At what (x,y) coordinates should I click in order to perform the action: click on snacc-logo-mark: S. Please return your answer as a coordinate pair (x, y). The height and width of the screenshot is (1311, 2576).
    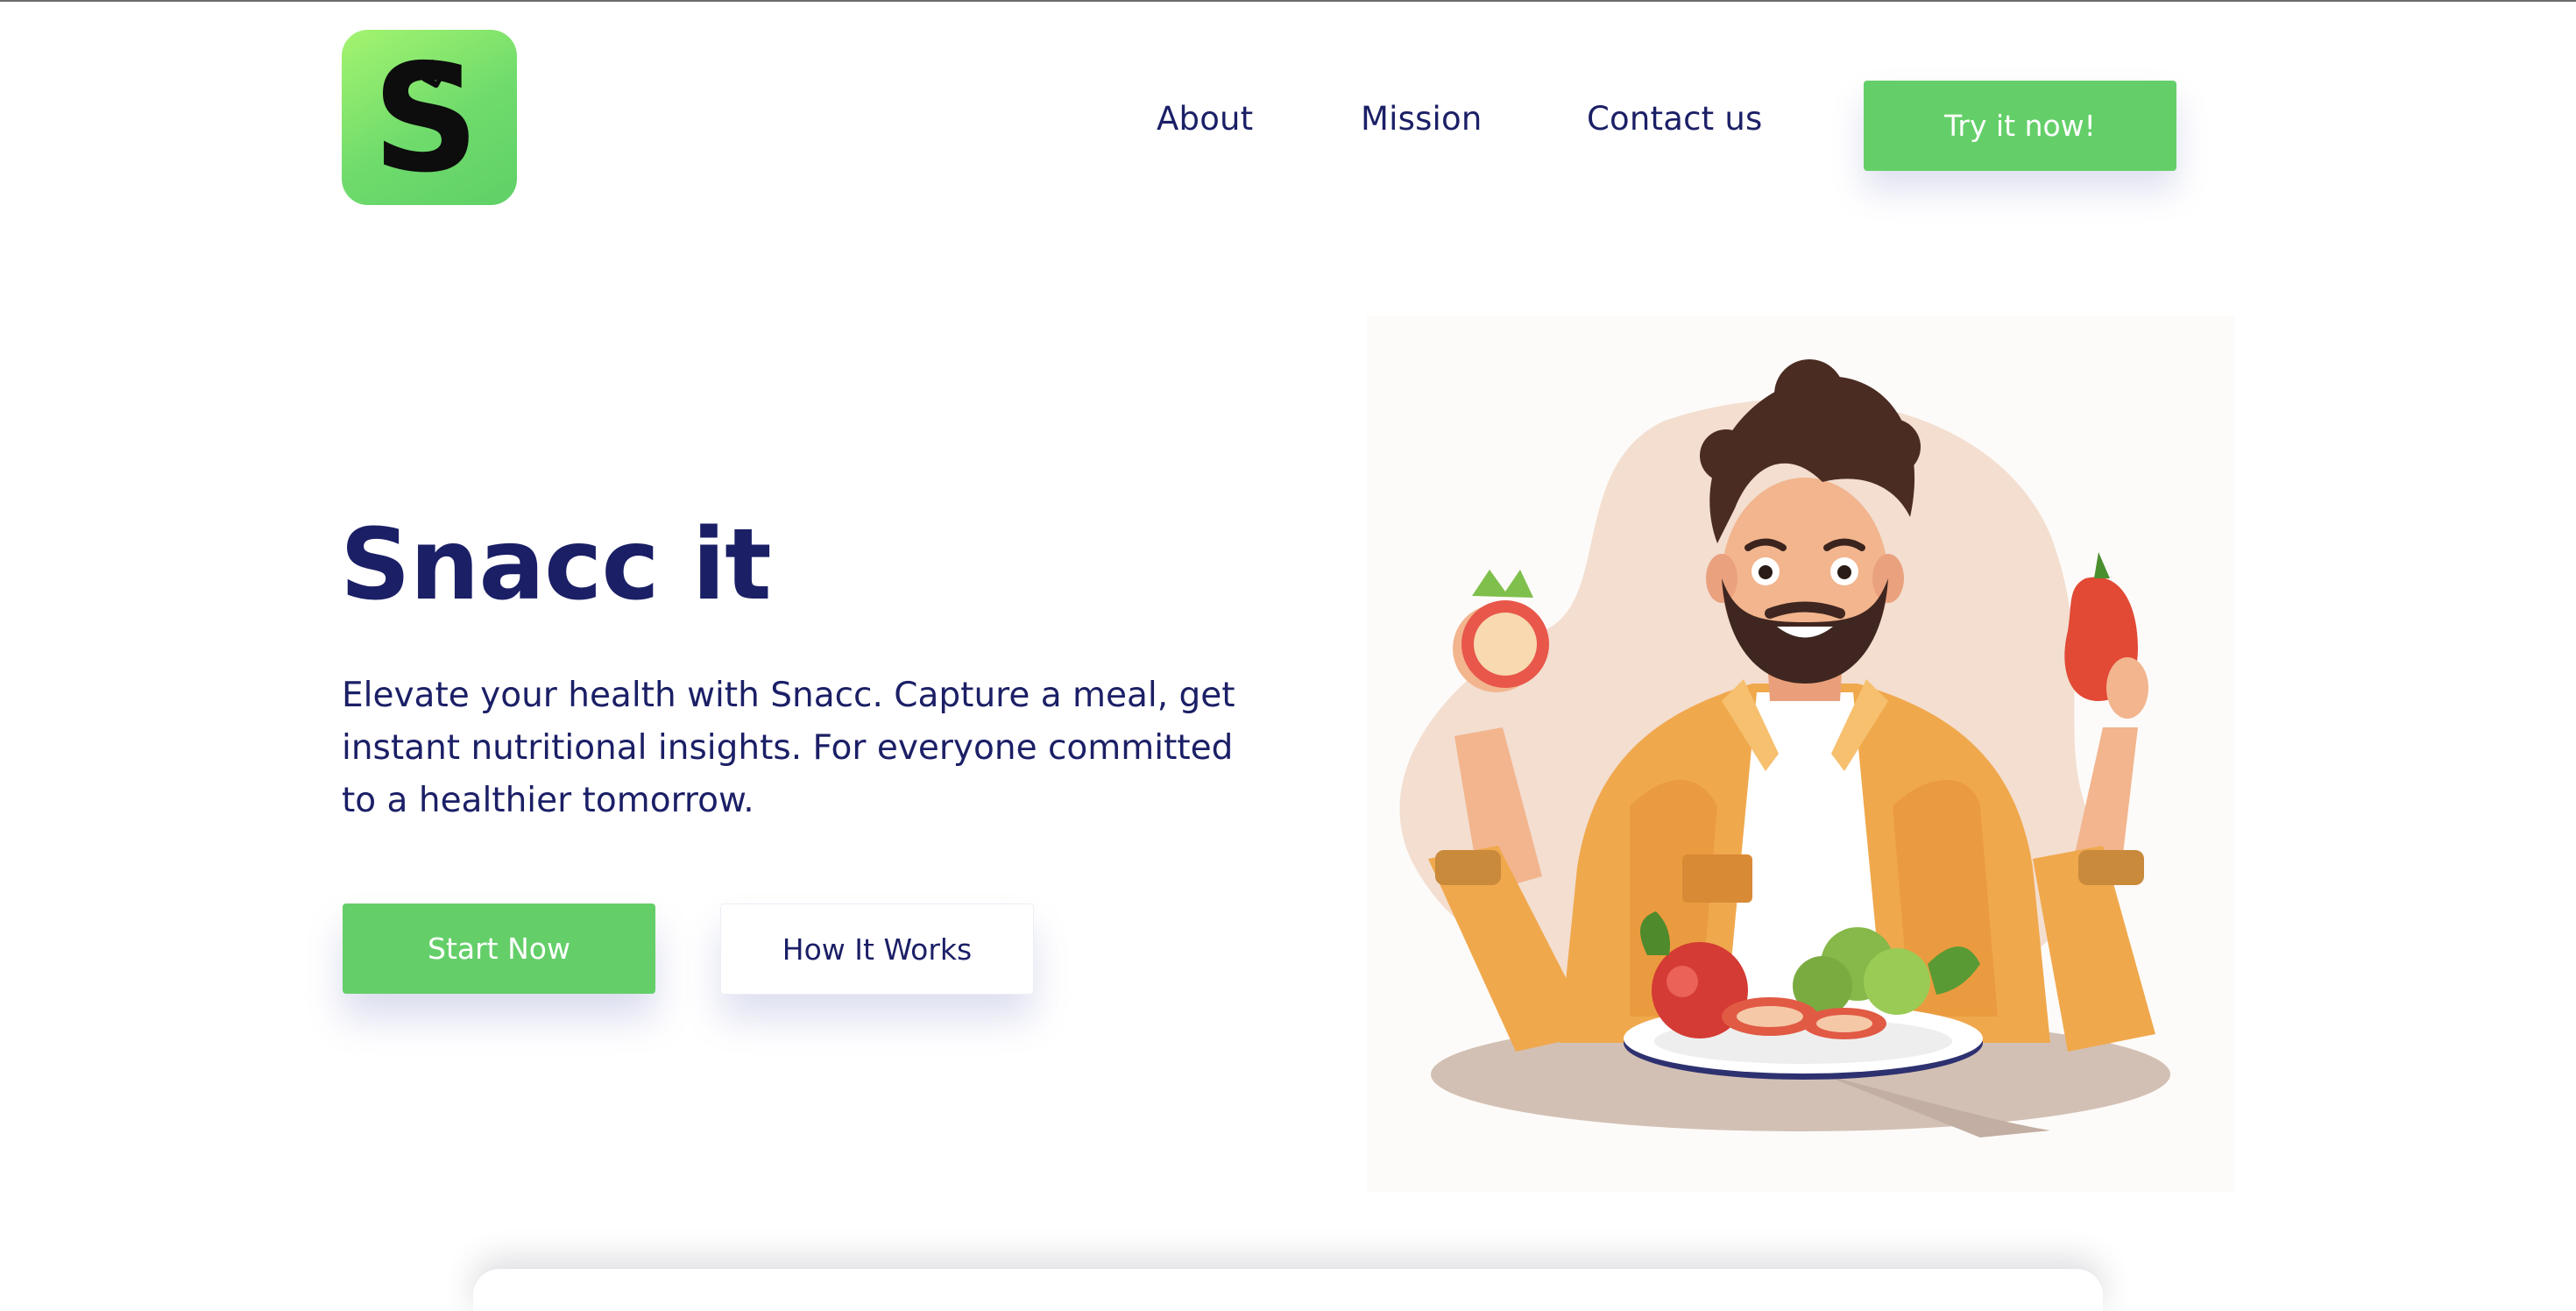
    Looking at the image, I should click on (425, 118).